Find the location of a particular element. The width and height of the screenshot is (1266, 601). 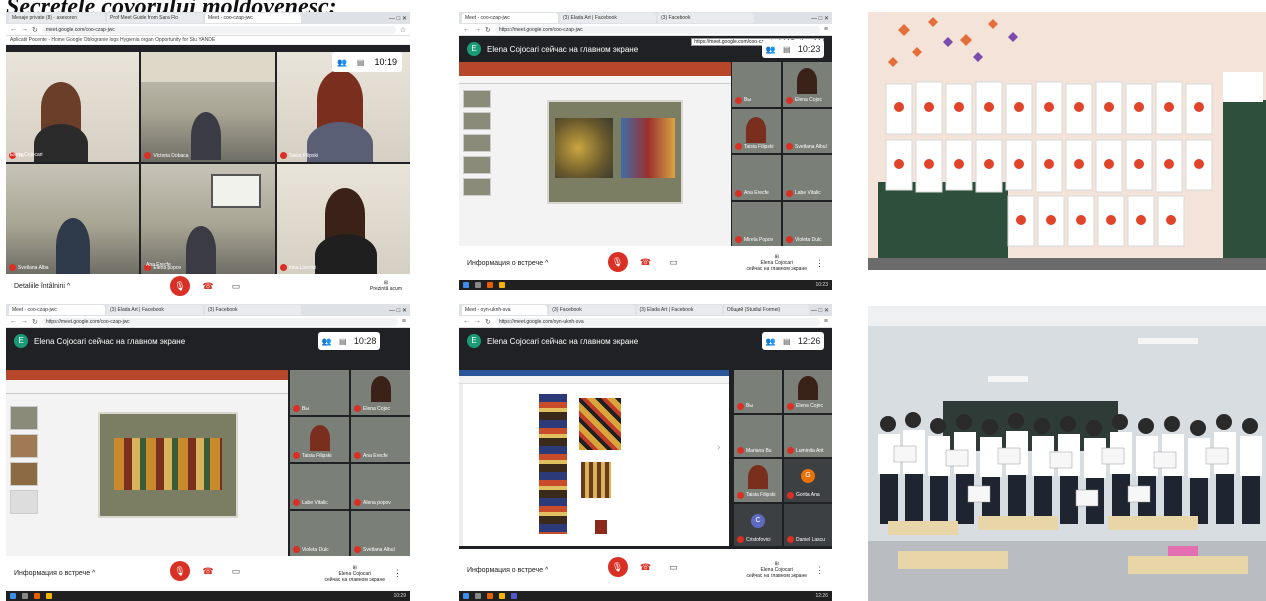

participant-tile: Irina Lisevici is located at coordinates (343, 219).